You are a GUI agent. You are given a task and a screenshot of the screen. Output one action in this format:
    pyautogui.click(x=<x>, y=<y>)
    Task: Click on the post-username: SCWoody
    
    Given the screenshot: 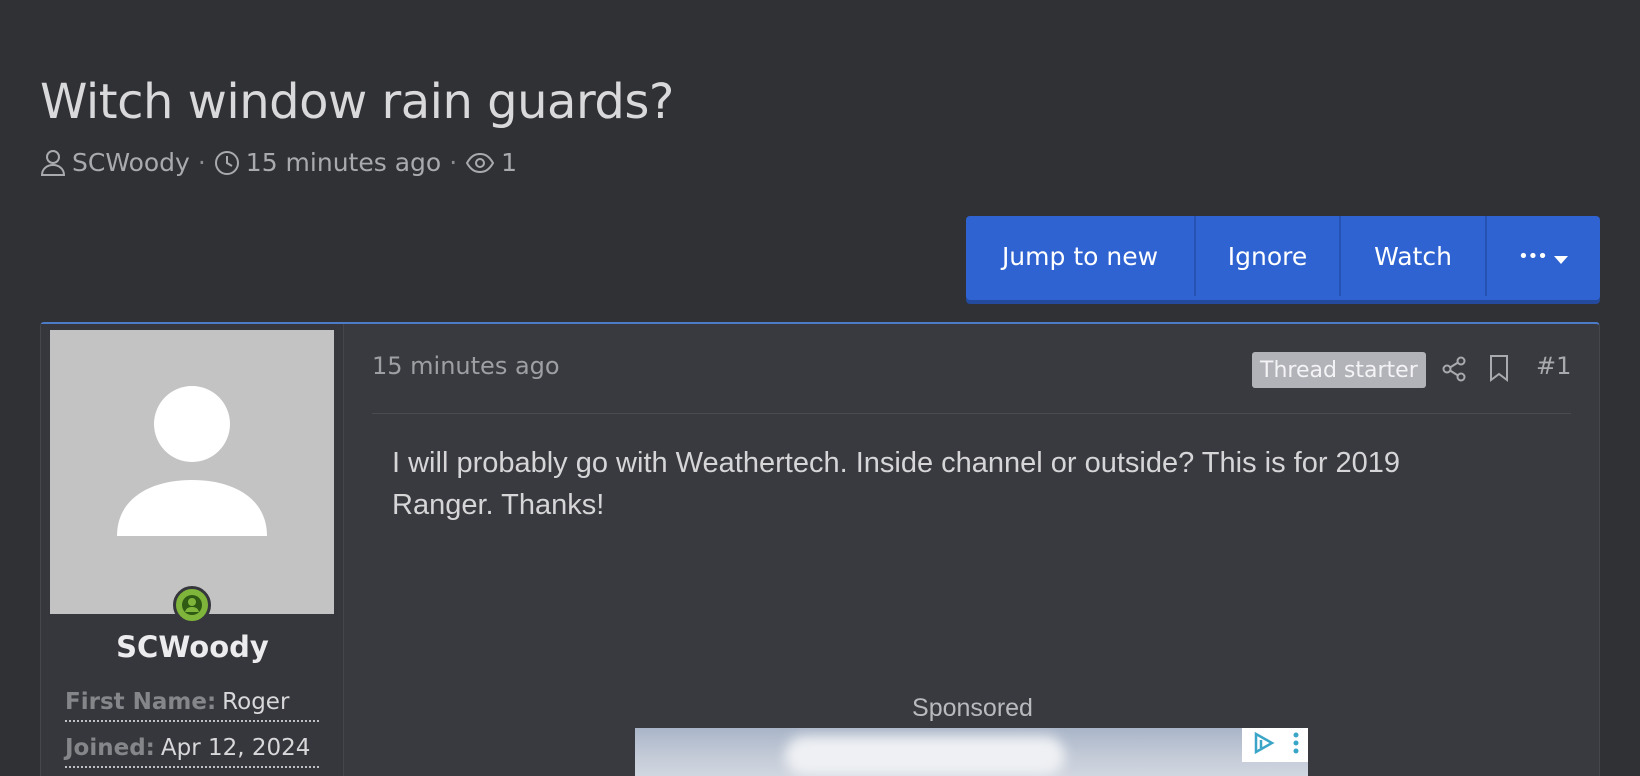 What is the action you would take?
    pyautogui.click(x=192, y=647)
    